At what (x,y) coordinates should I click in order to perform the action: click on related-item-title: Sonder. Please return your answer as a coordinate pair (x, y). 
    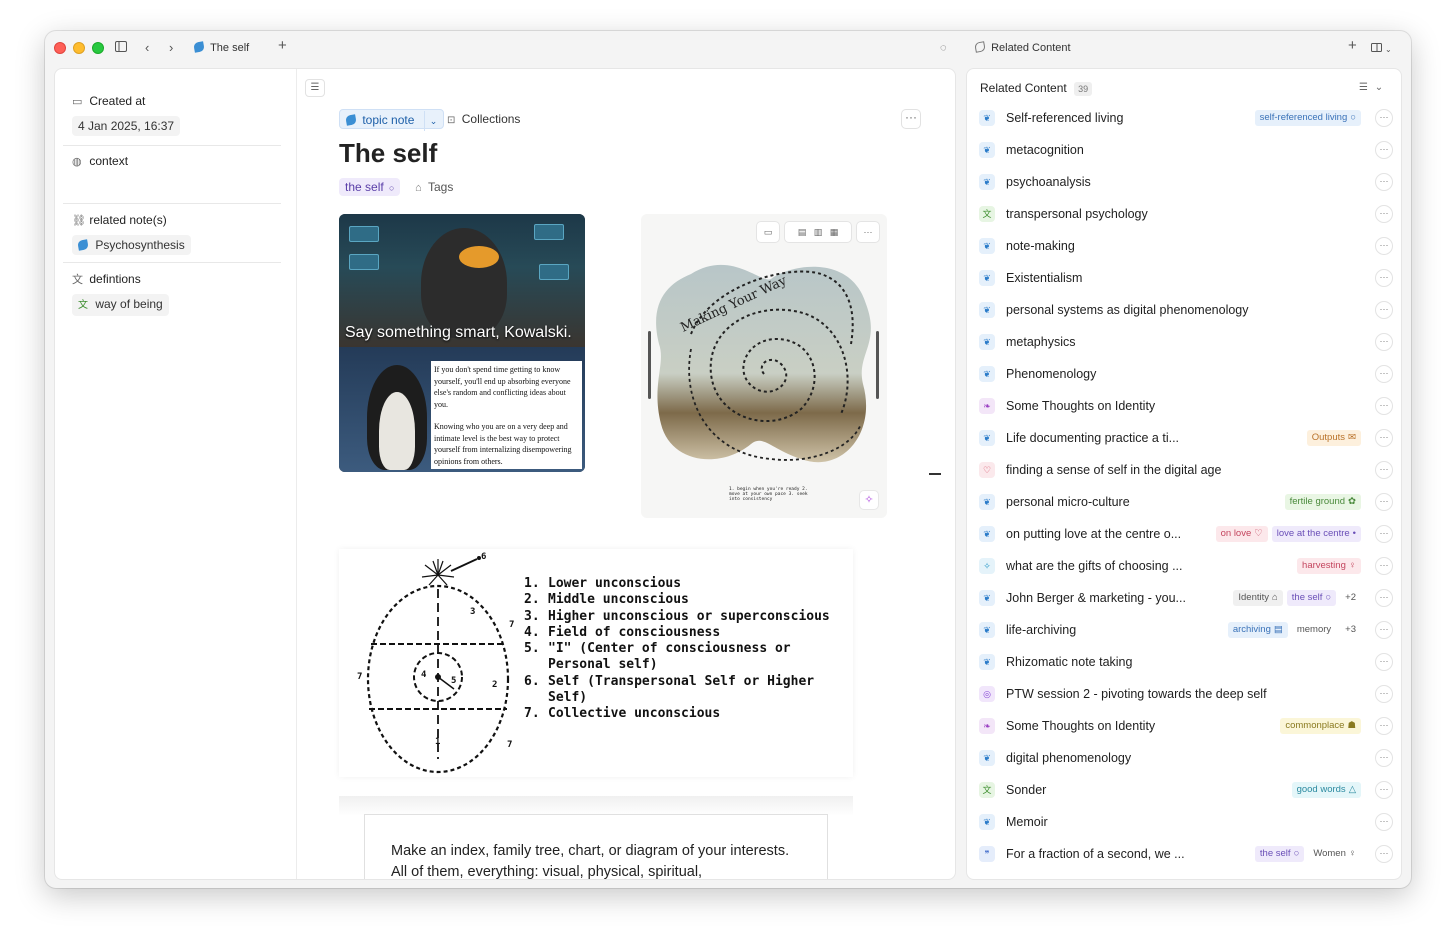
    Looking at the image, I should click on (1026, 790).